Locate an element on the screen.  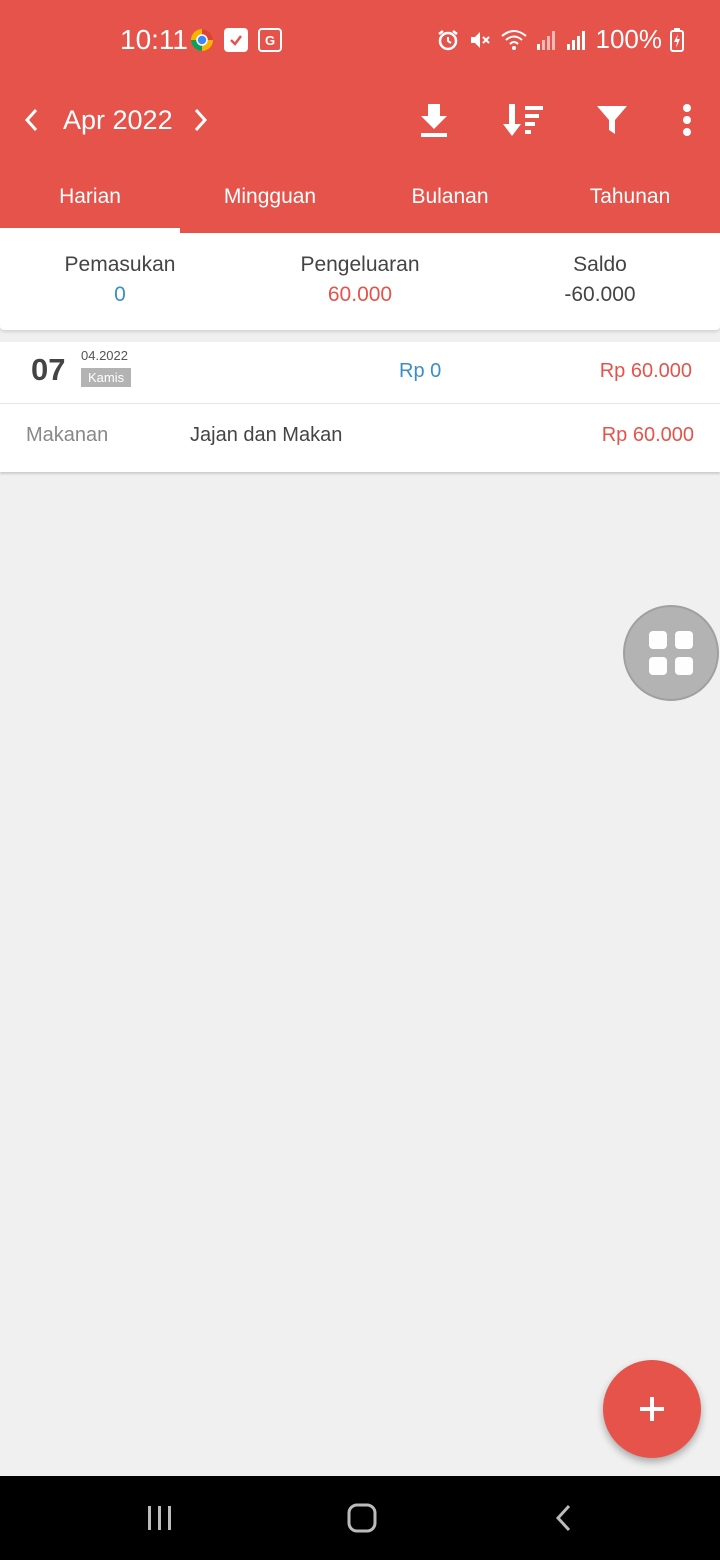
status-time: 10:11 is located at coordinates (154, 39).